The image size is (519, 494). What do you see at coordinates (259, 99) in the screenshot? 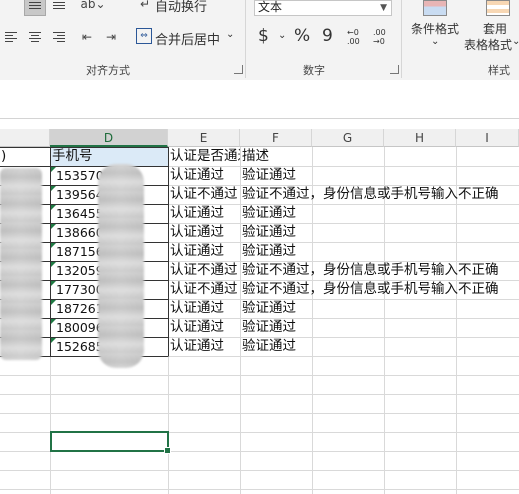
I see `formula-bar-area` at bounding box center [259, 99].